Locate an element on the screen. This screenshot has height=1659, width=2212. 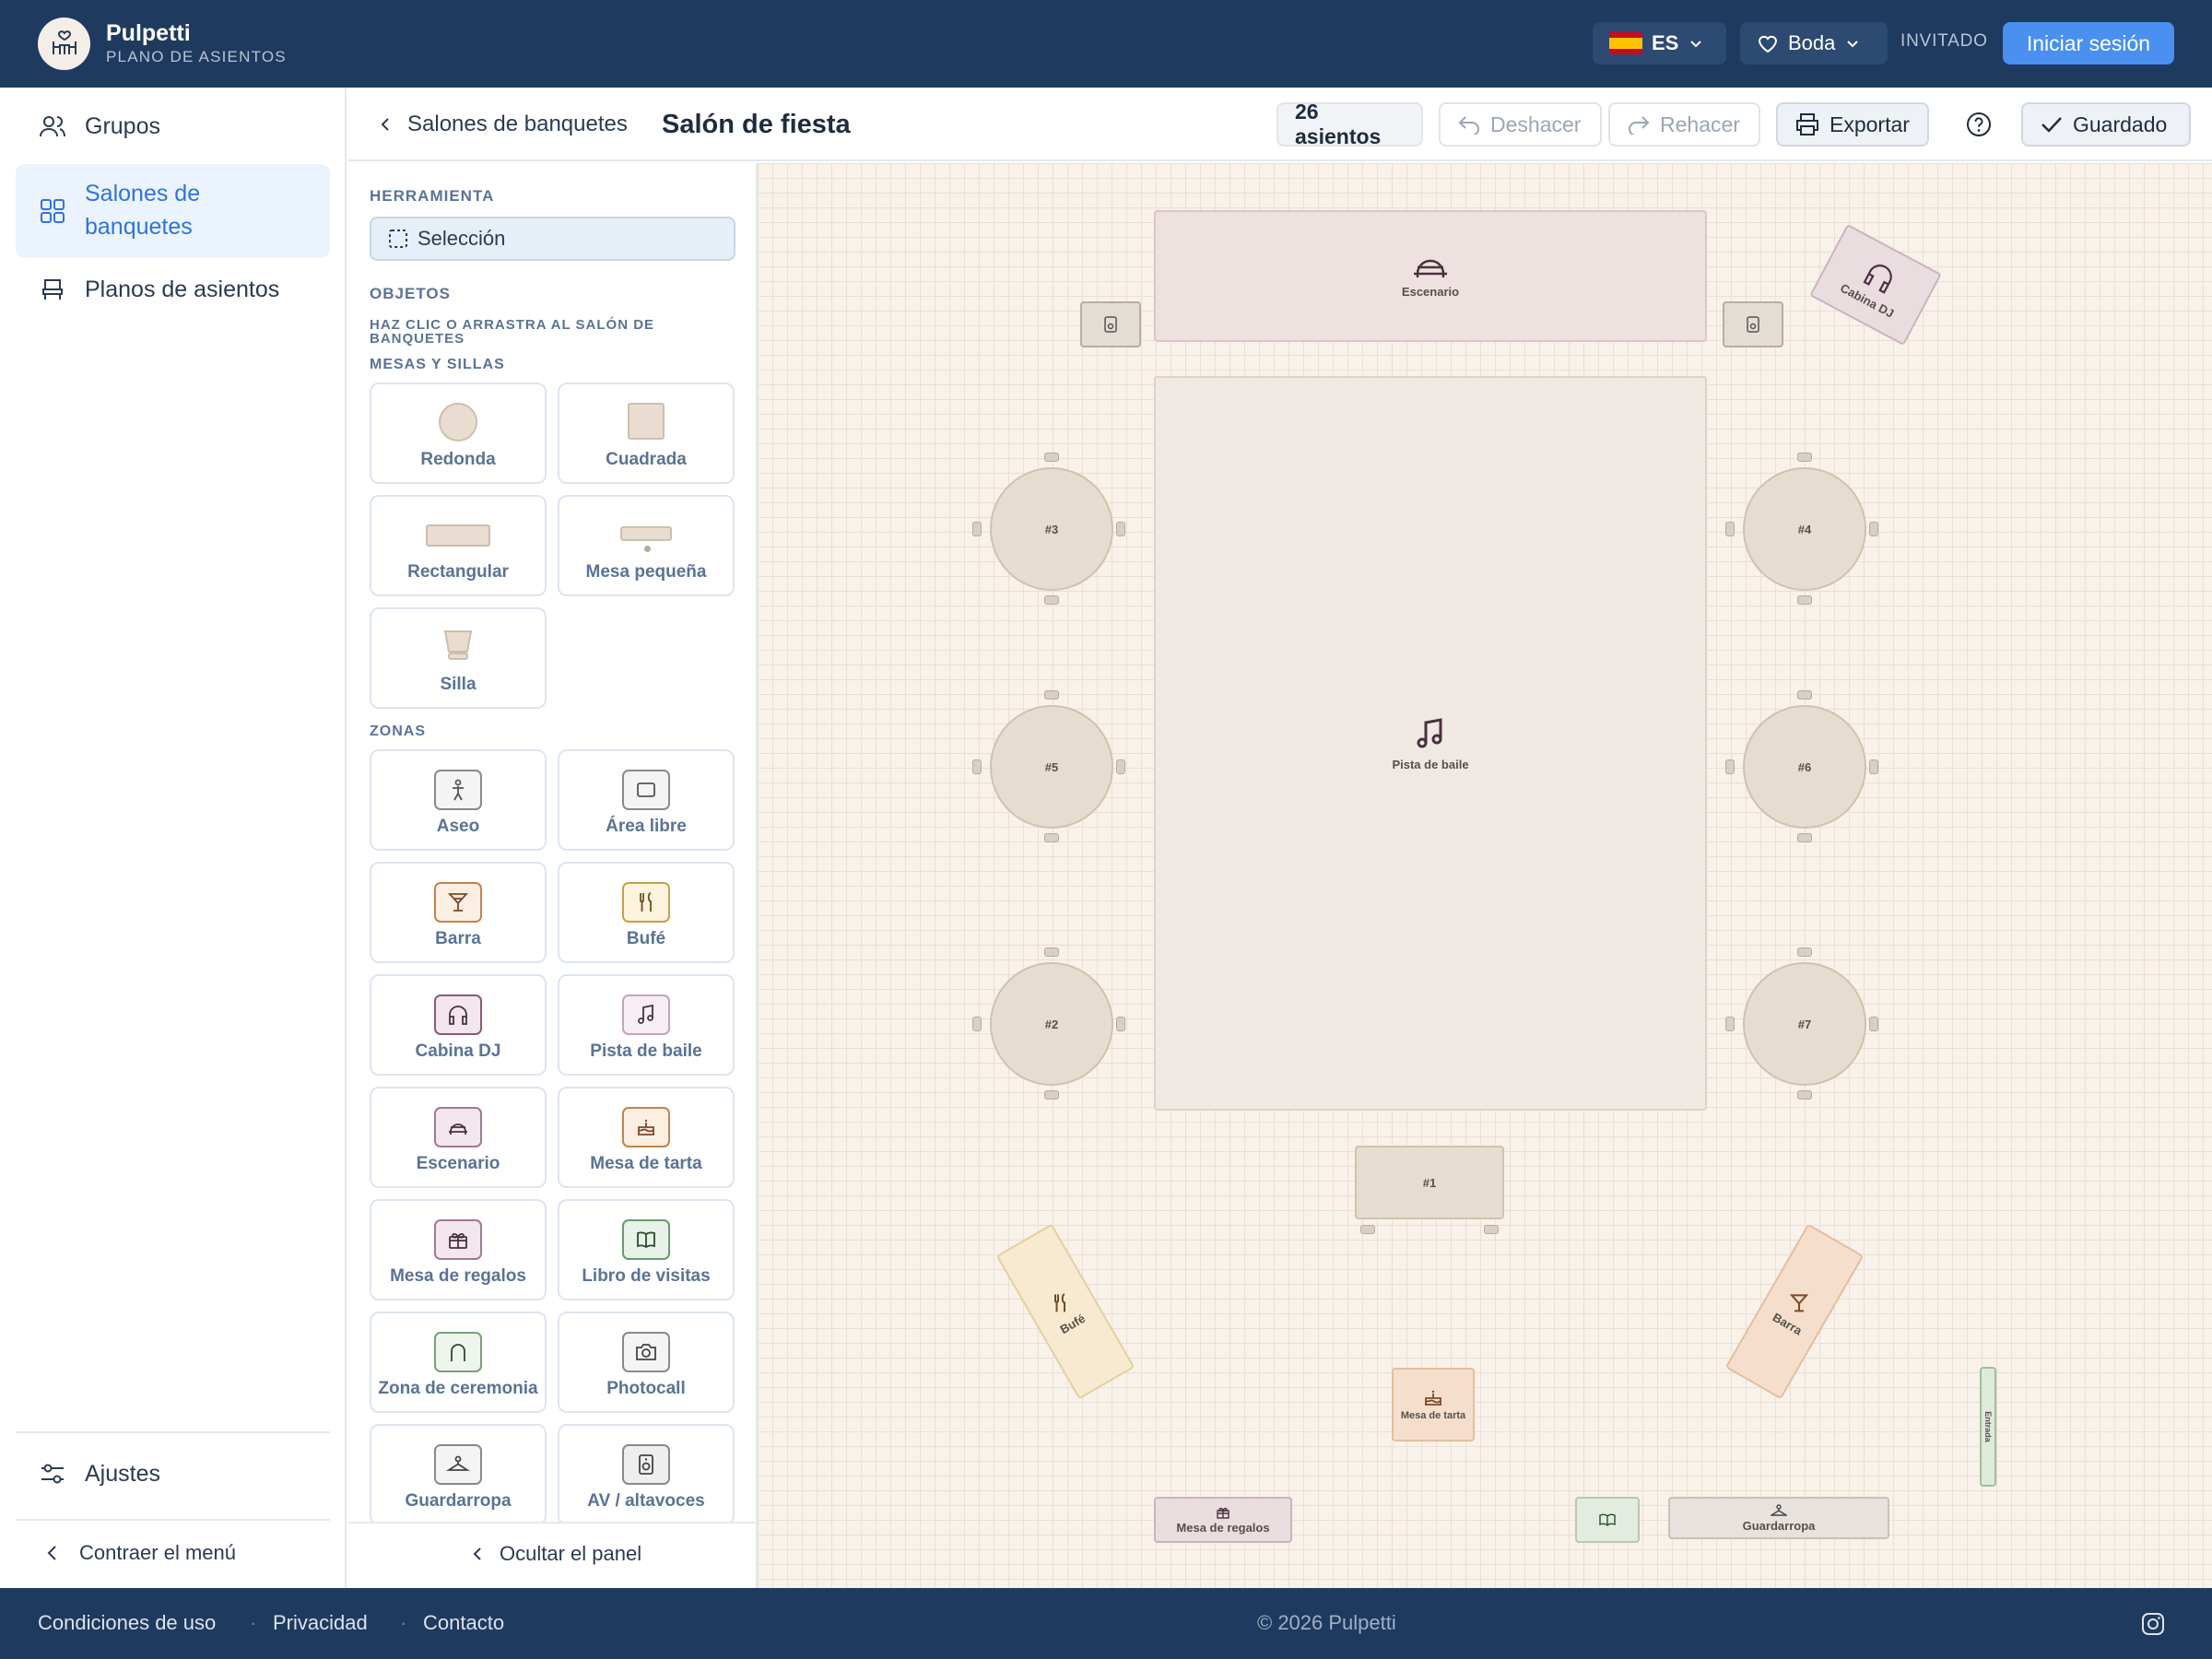
back-button: Salones de banquetes is located at coordinates (502, 124).